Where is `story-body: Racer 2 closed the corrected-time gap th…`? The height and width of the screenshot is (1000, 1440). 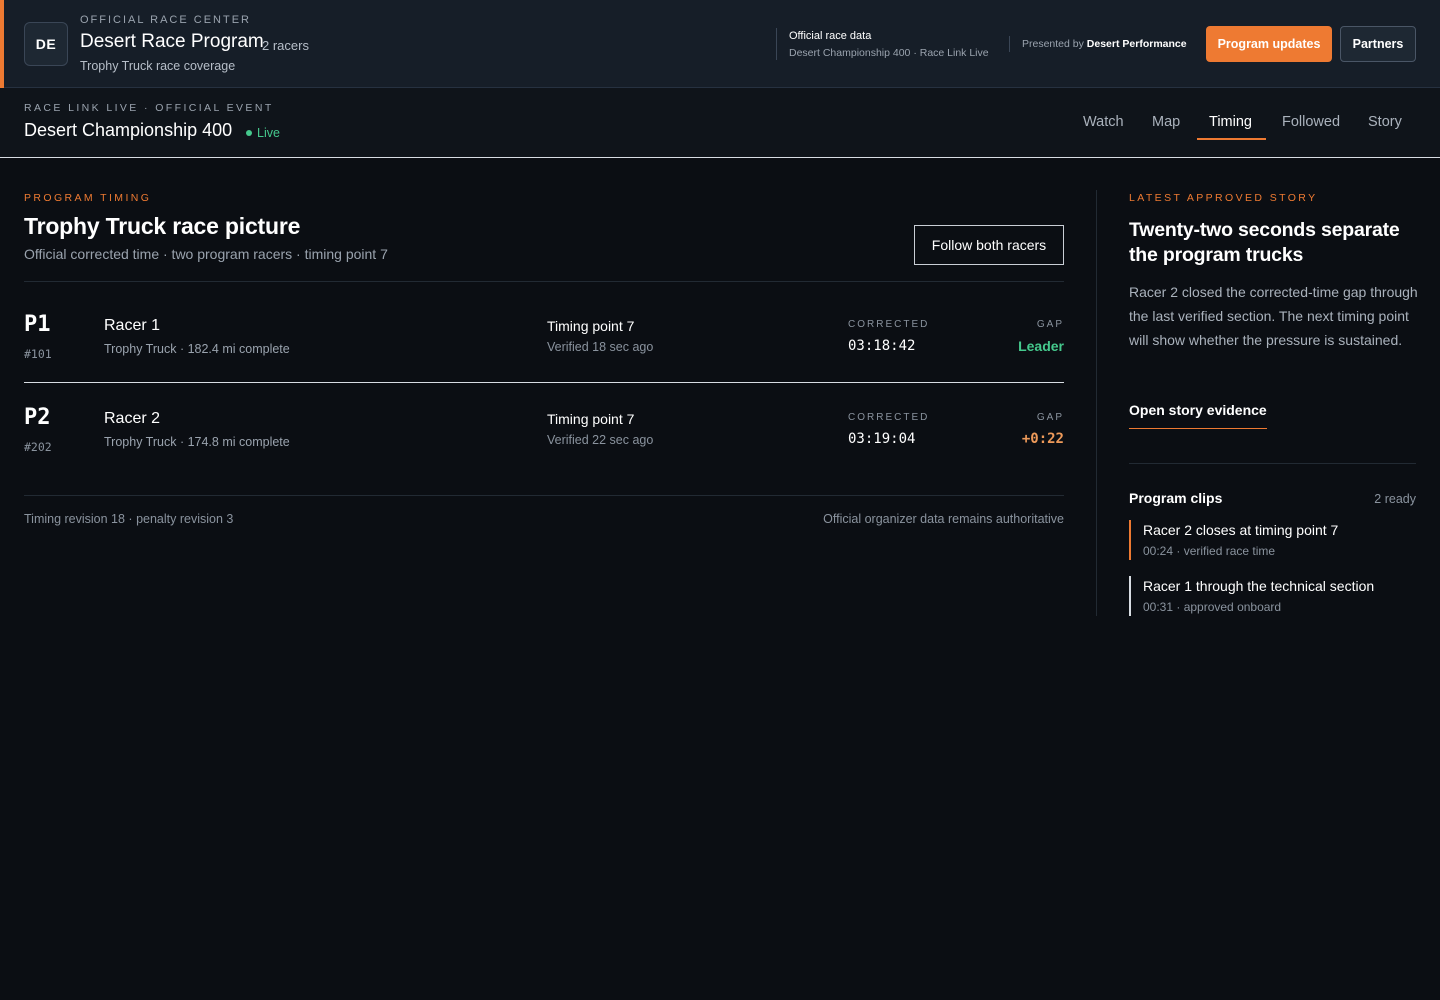 story-body: Racer 2 closed the corrected-time gap th… is located at coordinates (1273, 316).